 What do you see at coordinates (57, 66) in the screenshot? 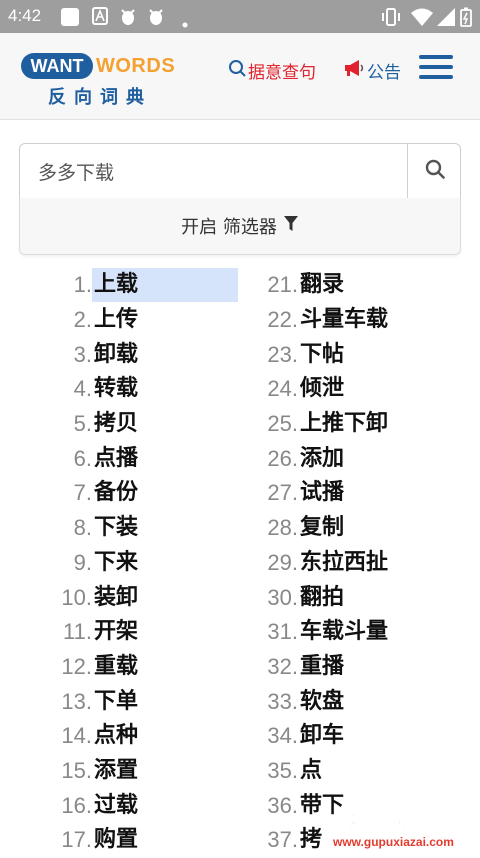
I see `logo-want: WANT` at bounding box center [57, 66].